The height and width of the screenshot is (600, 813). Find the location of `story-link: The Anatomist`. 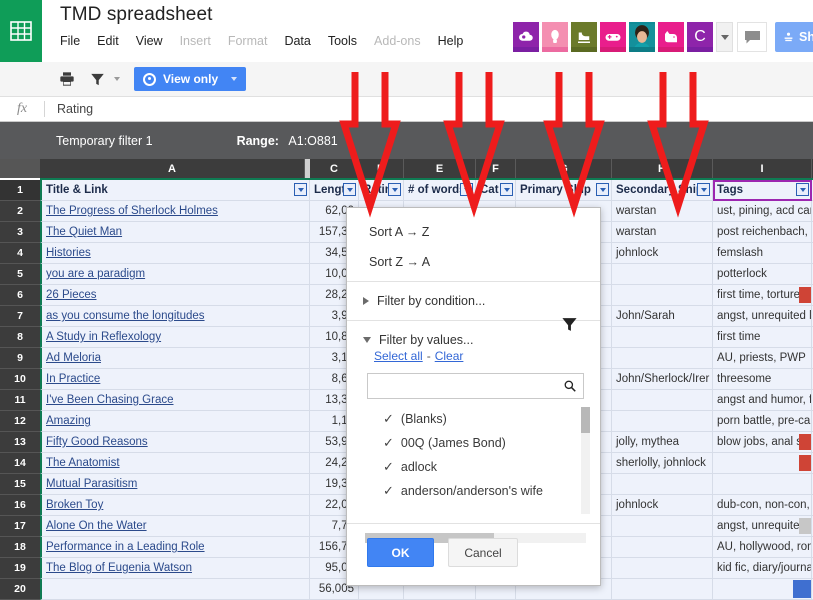

story-link: The Anatomist is located at coordinates (83, 463).